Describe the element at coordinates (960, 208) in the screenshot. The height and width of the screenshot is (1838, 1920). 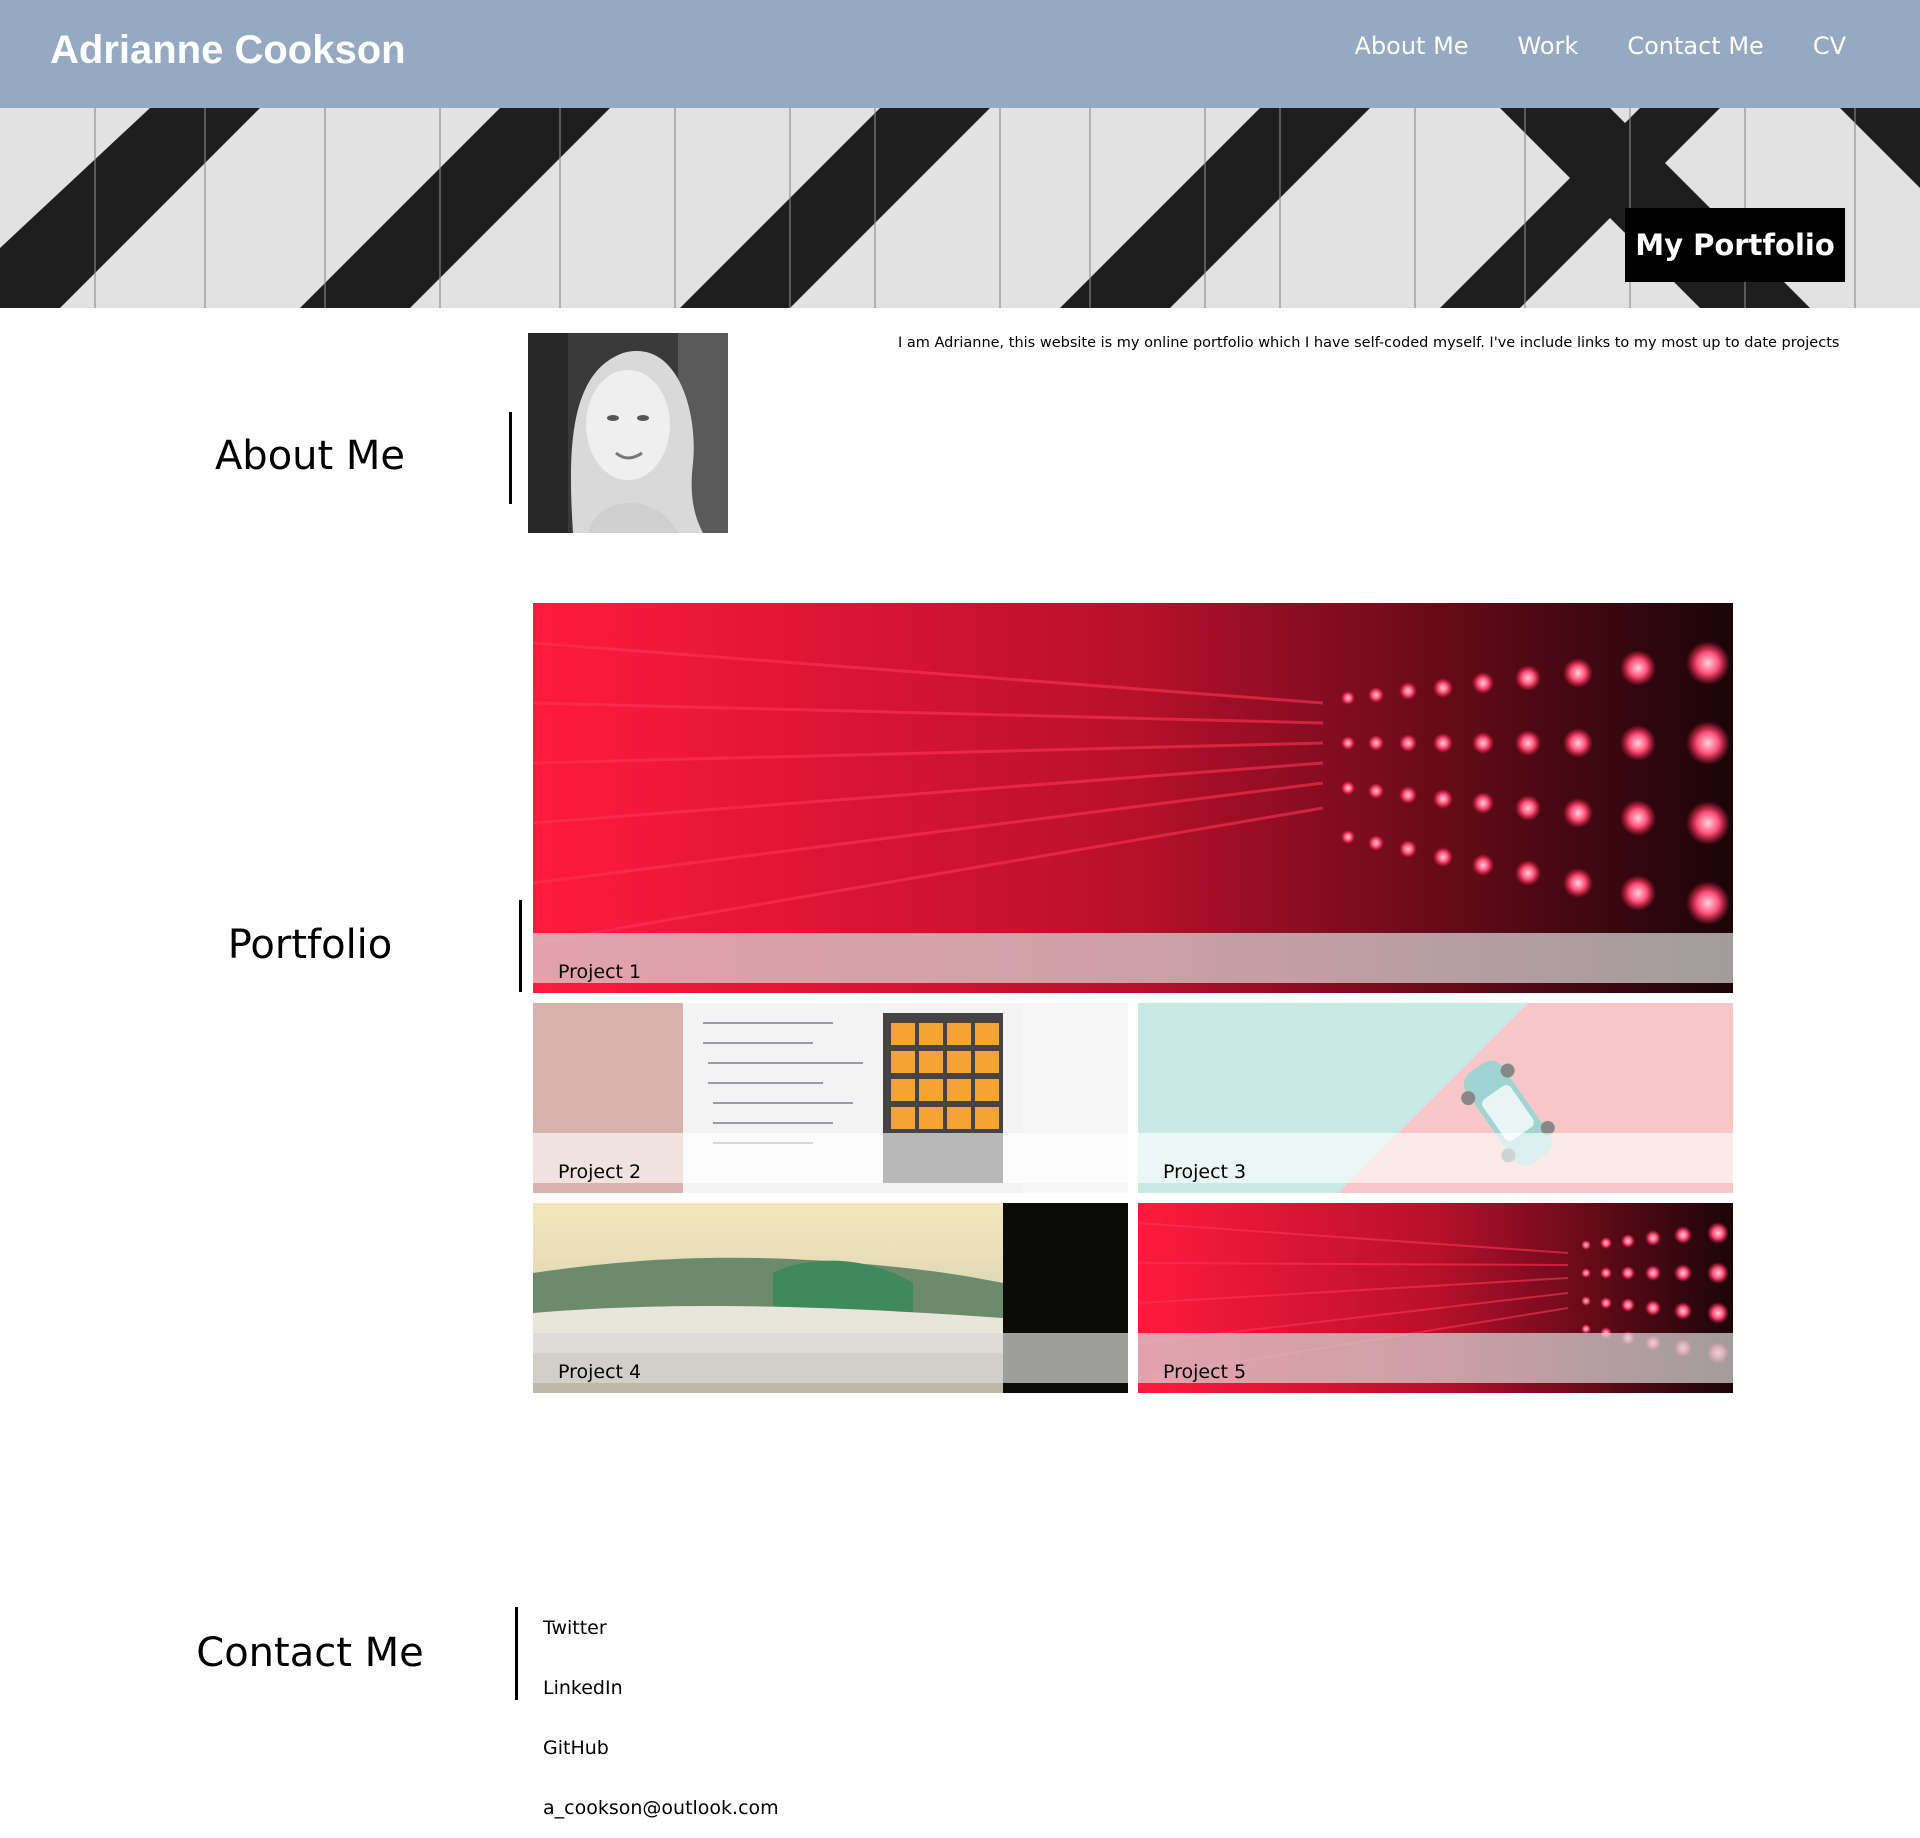
I see `hero-banner: My Portfolio` at that location.